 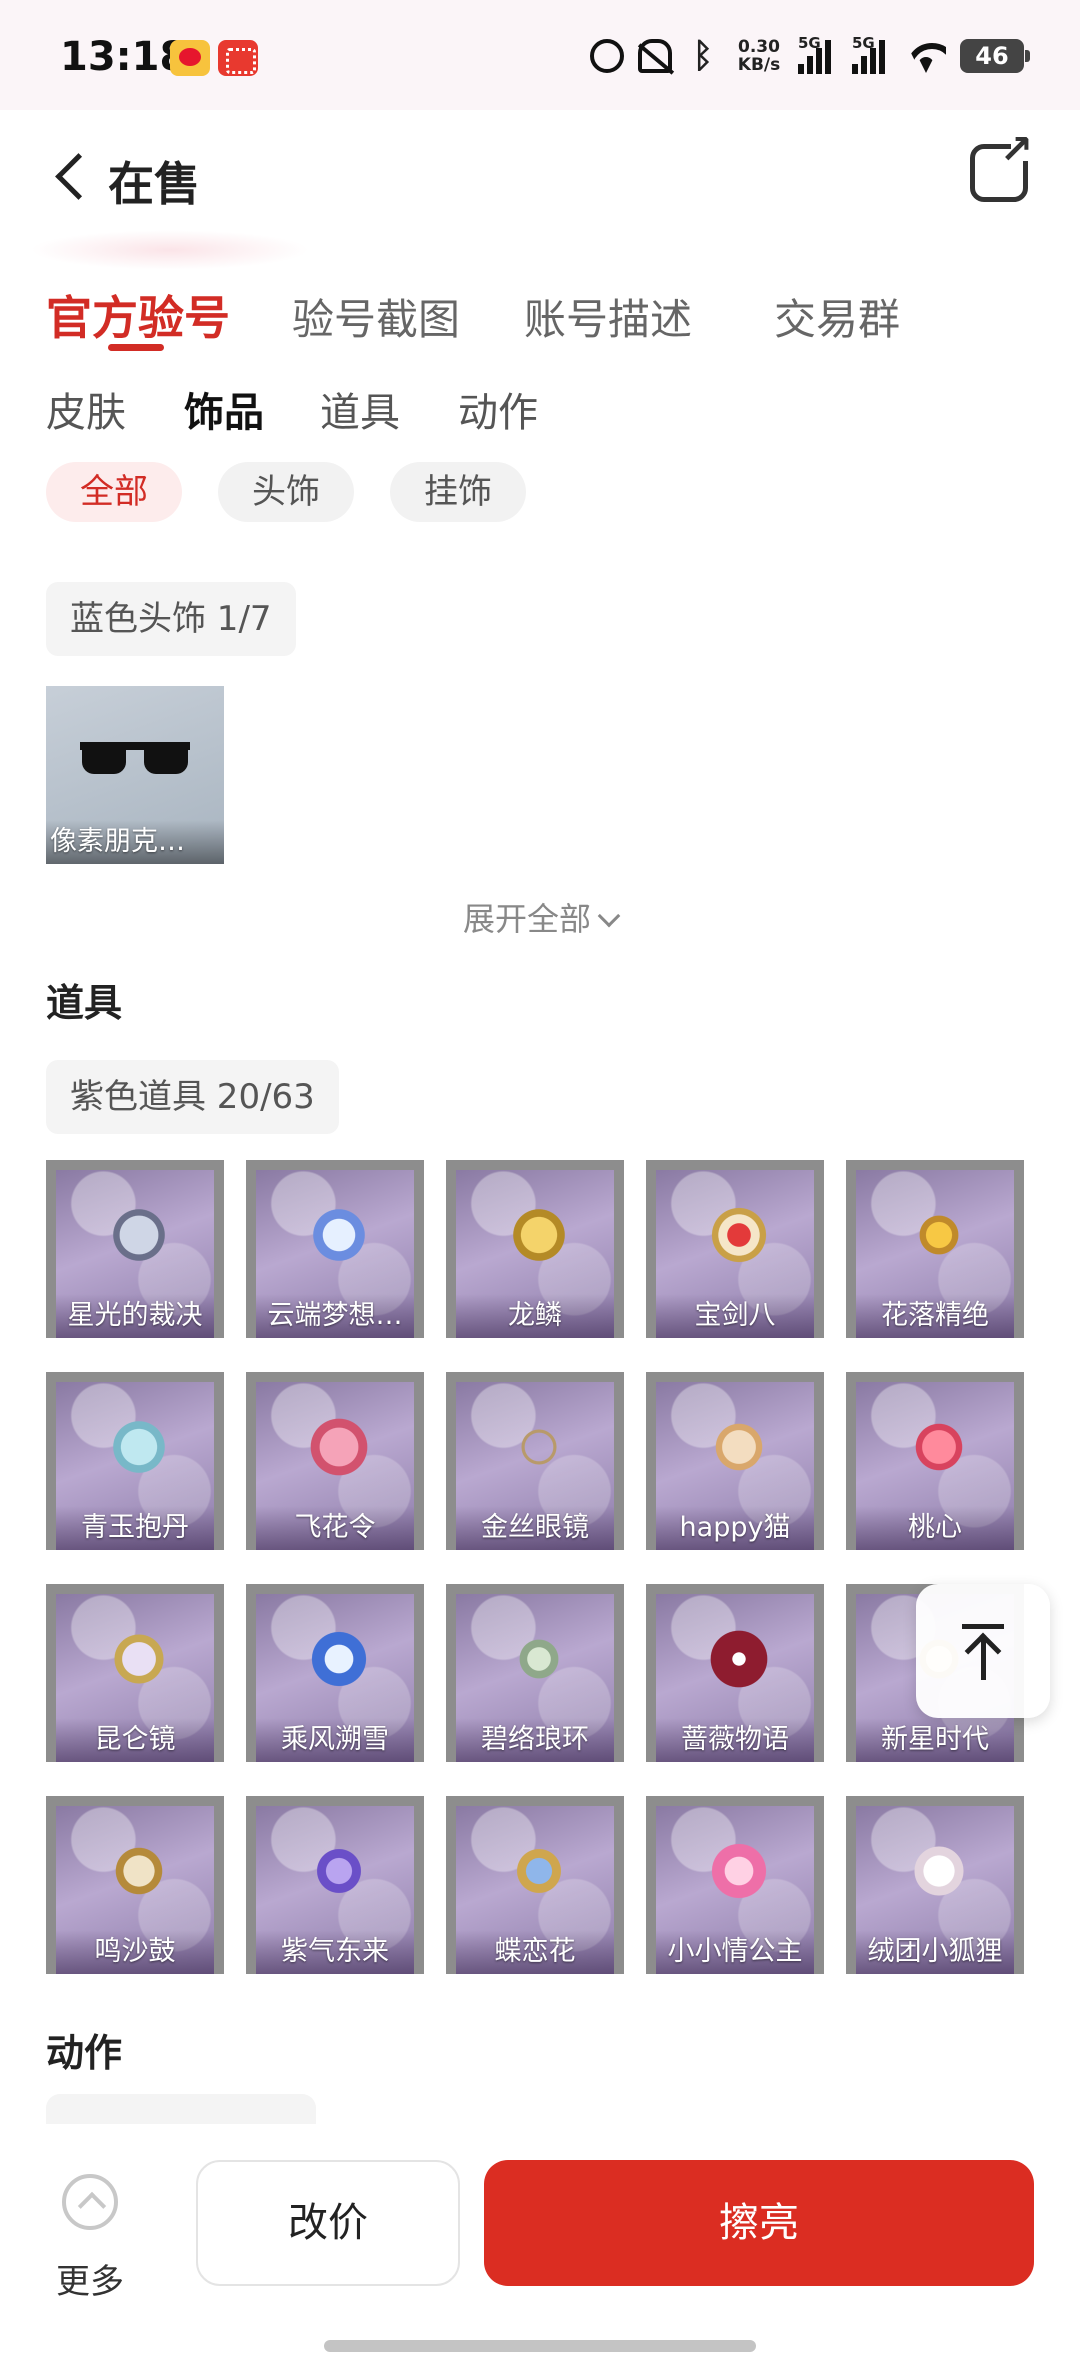 What do you see at coordinates (535, 1952) in the screenshot?
I see `item-name: 蝶恋花` at bounding box center [535, 1952].